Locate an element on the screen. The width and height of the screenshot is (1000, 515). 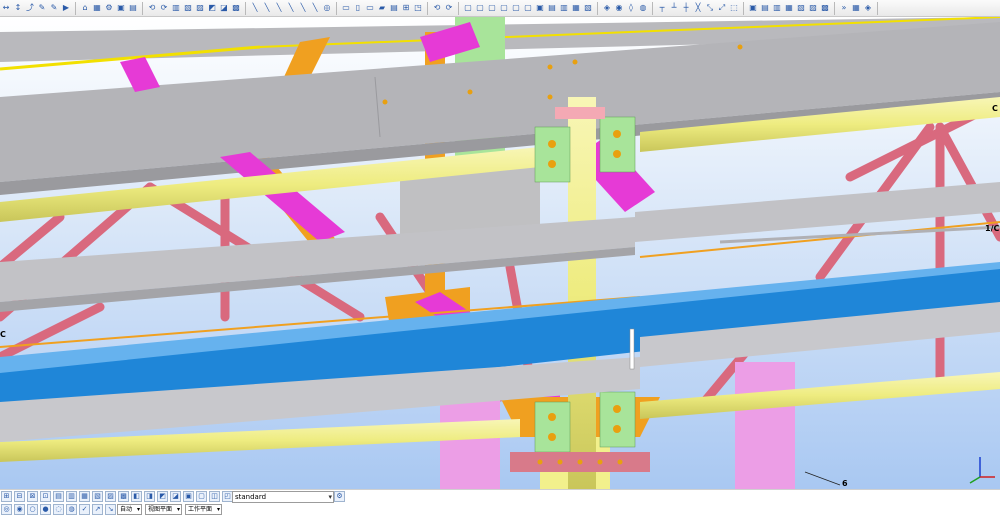
toolbar-button-icon: ◪ is located at coordinates (224, 8).